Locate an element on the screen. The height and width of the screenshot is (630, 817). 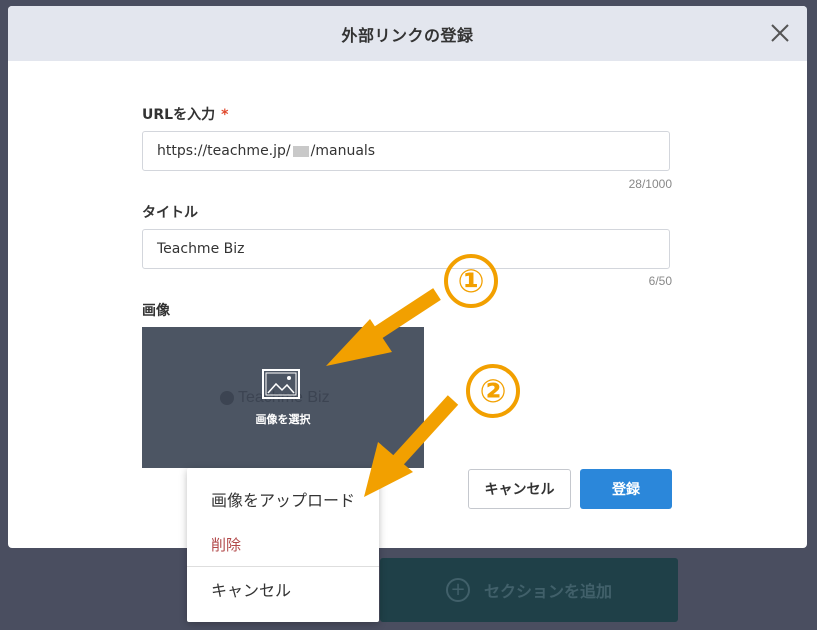
close-icon is located at coordinates (780, 33).